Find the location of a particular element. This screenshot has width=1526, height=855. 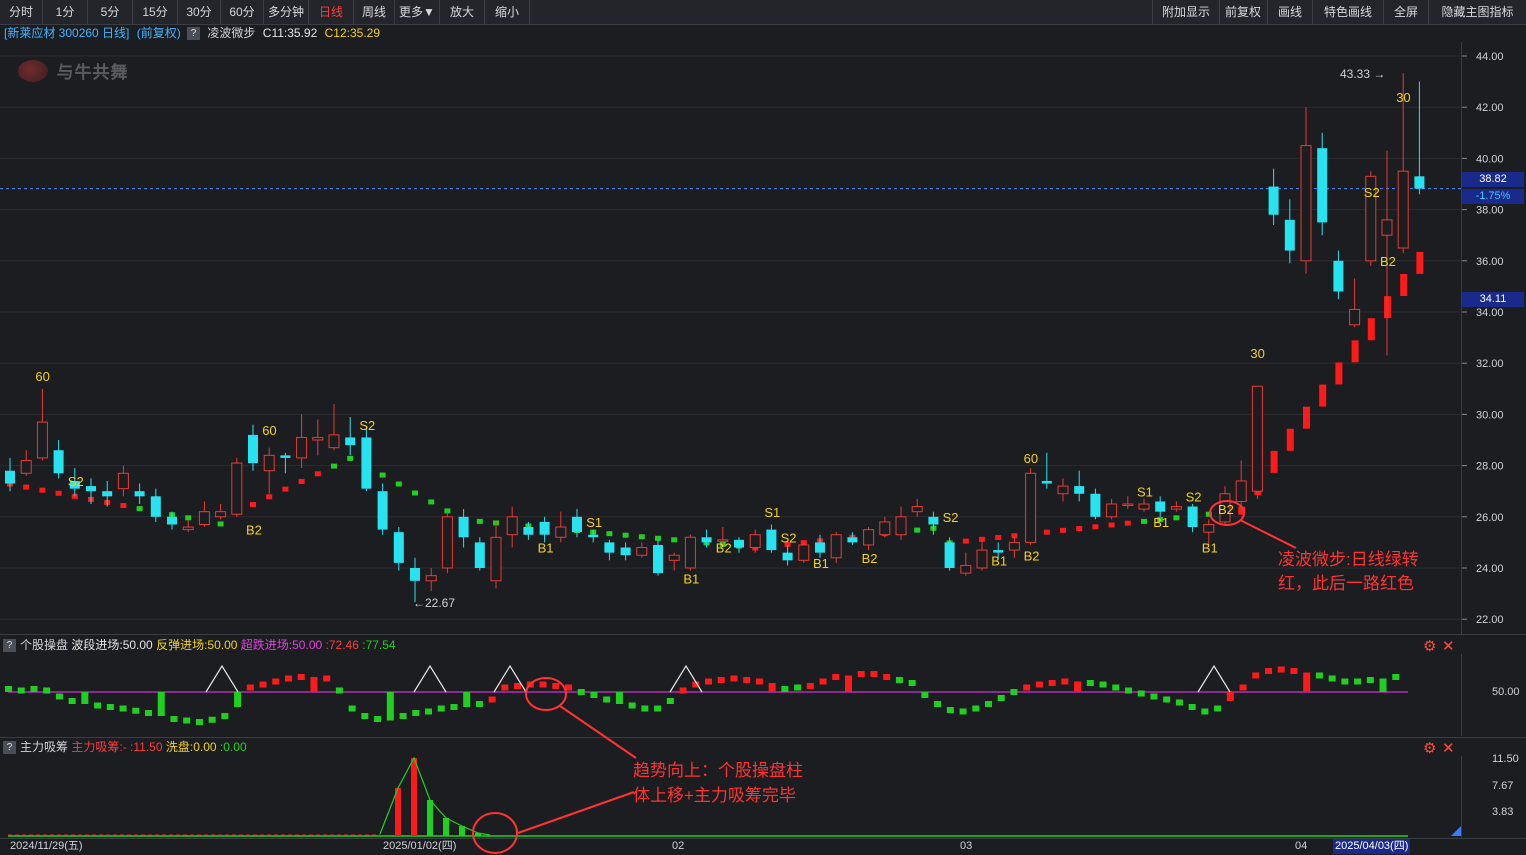

panel3-name: 主力吸筹 is located at coordinates (44, 747).